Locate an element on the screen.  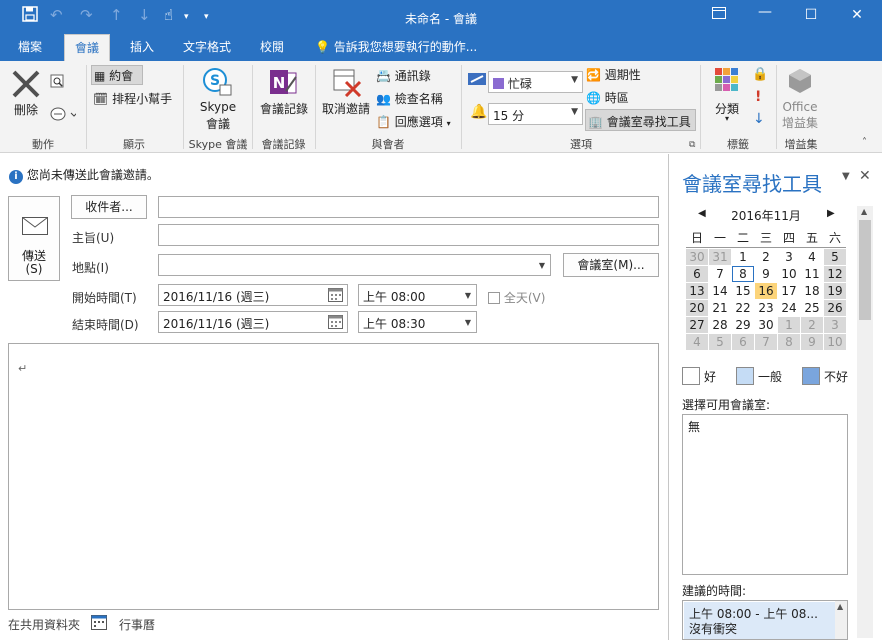
calendar-folder-link: 行事曆 is located at coordinates (137, 624).